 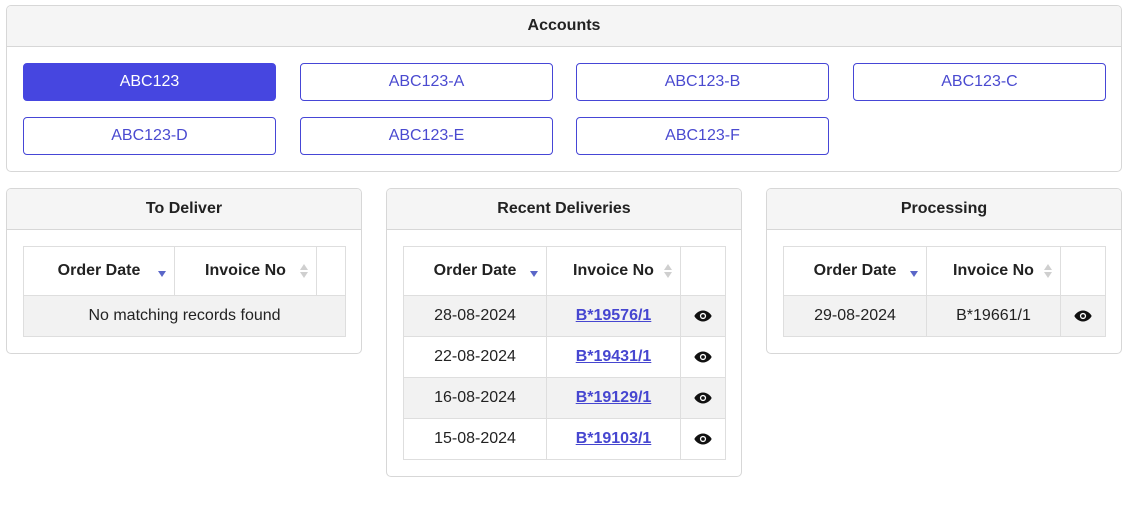 What do you see at coordinates (944, 209) in the screenshot?
I see `processing-title: Processing` at bounding box center [944, 209].